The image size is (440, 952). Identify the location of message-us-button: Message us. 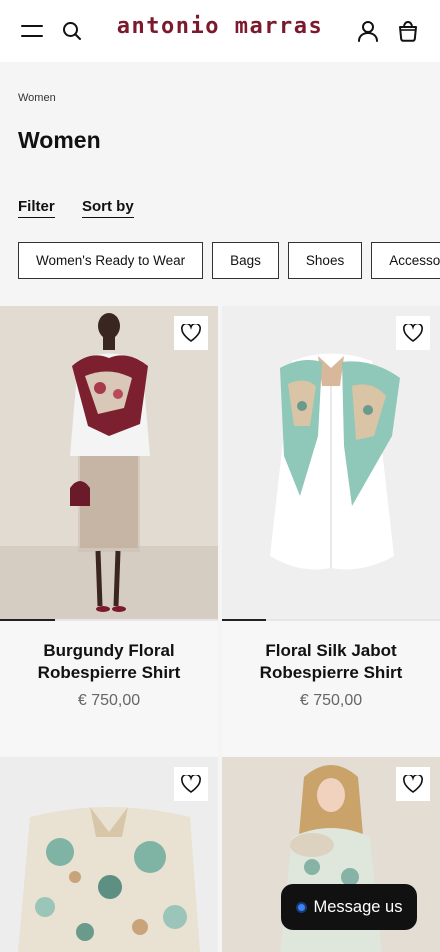
(349, 907).